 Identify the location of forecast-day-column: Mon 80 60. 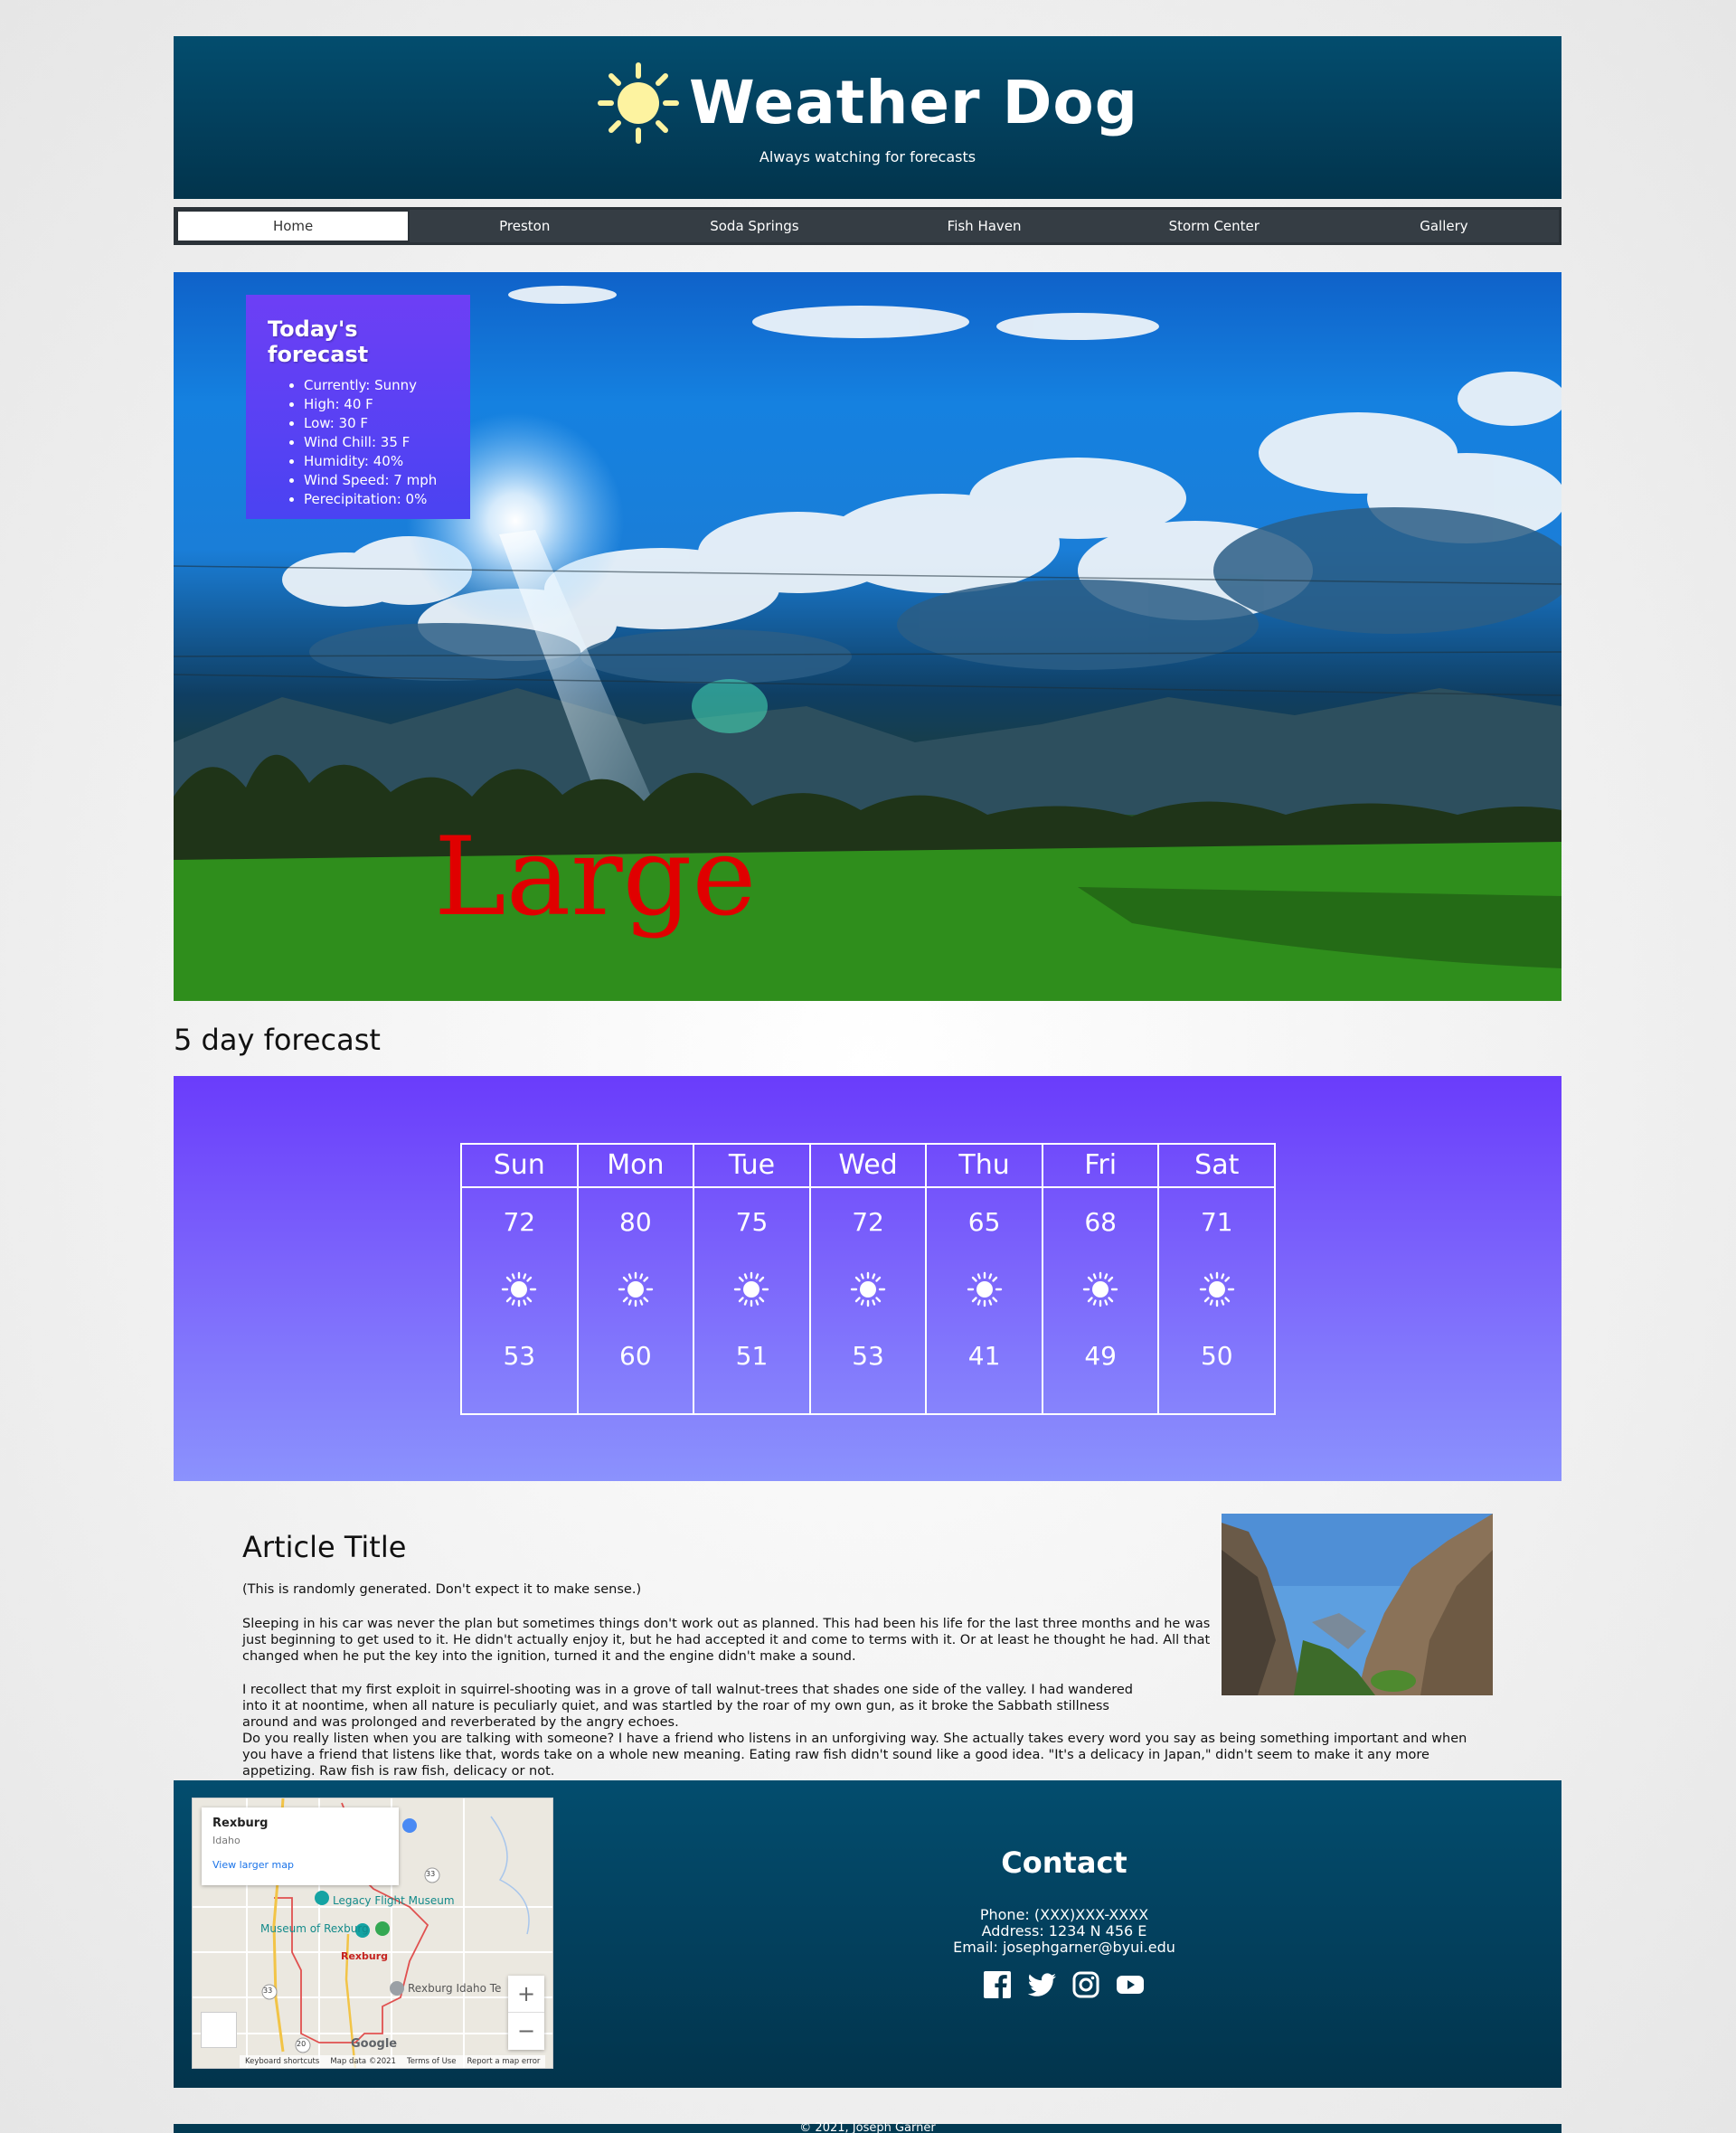
(637, 1279).